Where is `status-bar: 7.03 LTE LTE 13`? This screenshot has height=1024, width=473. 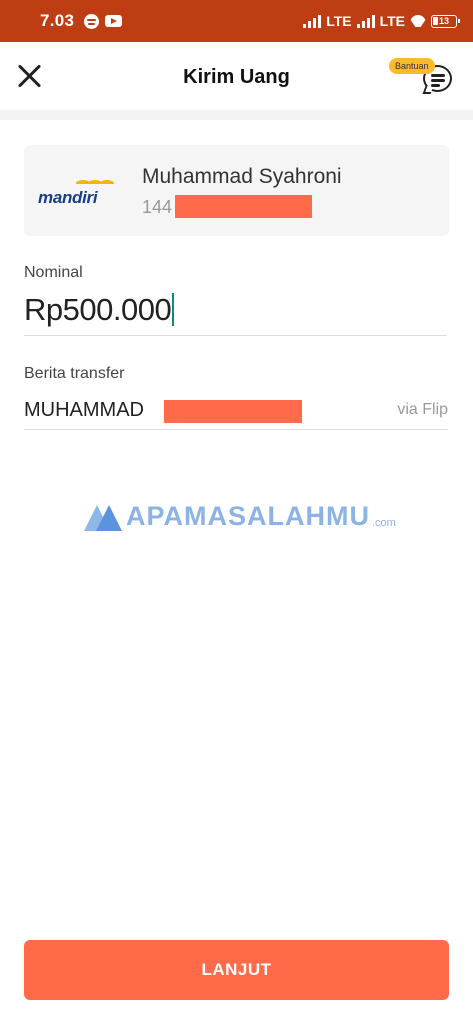 status-bar: 7.03 LTE LTE 13 is located at coordinates (236, 21).